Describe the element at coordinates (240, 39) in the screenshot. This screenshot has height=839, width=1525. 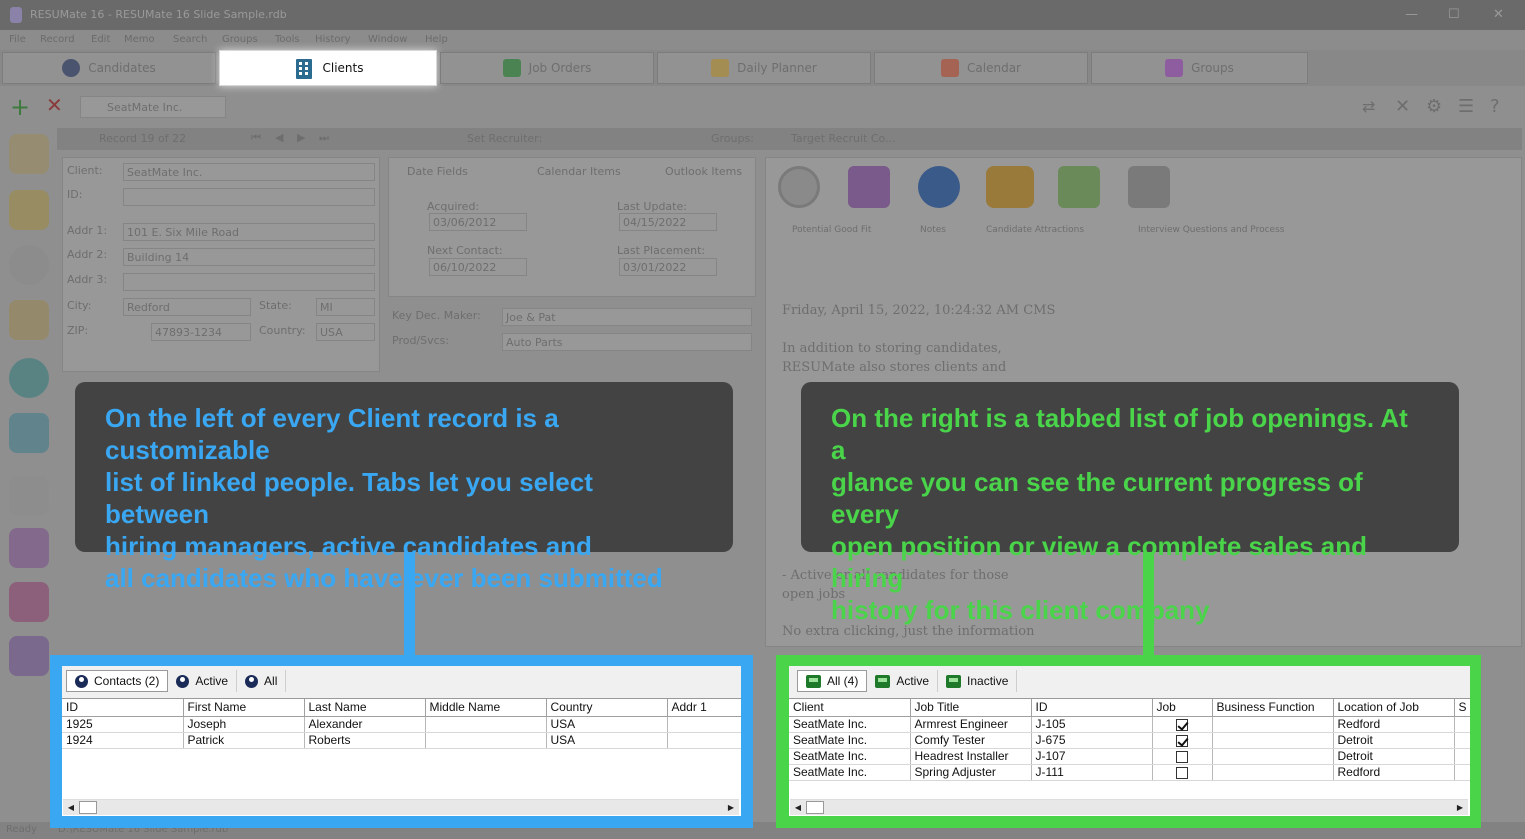
I see `menu-groups: Groups` at that location.